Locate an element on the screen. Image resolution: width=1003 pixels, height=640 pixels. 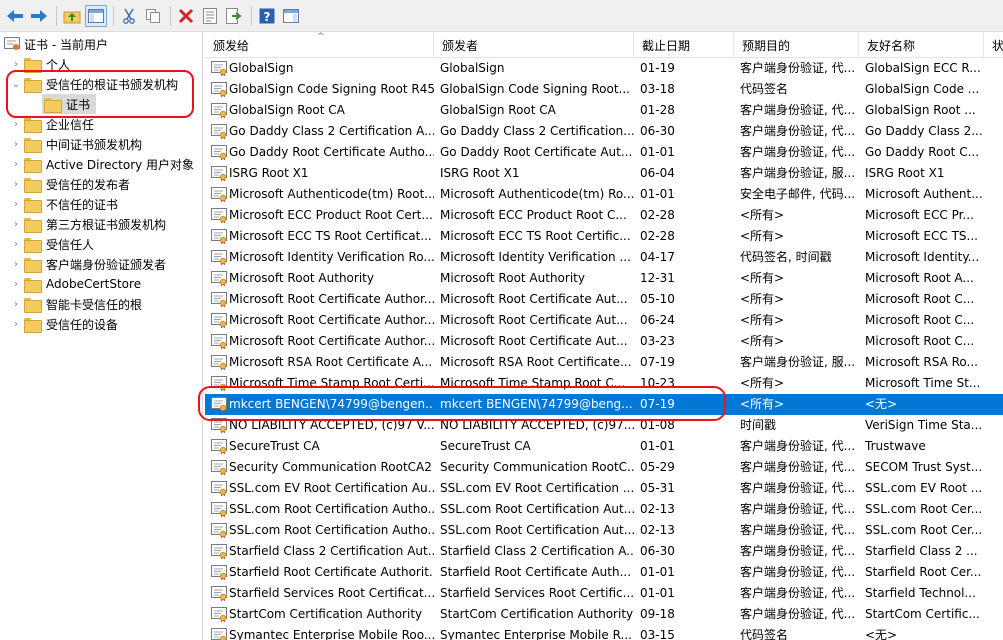
column-header-label: 颁发给 is located at coordinates (231, 45).